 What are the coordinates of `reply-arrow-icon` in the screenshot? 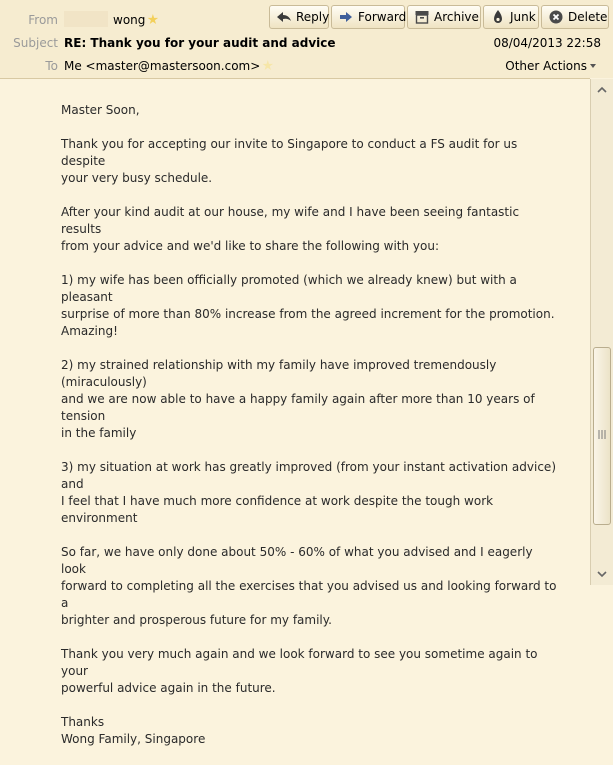 It's located at (284, 17).